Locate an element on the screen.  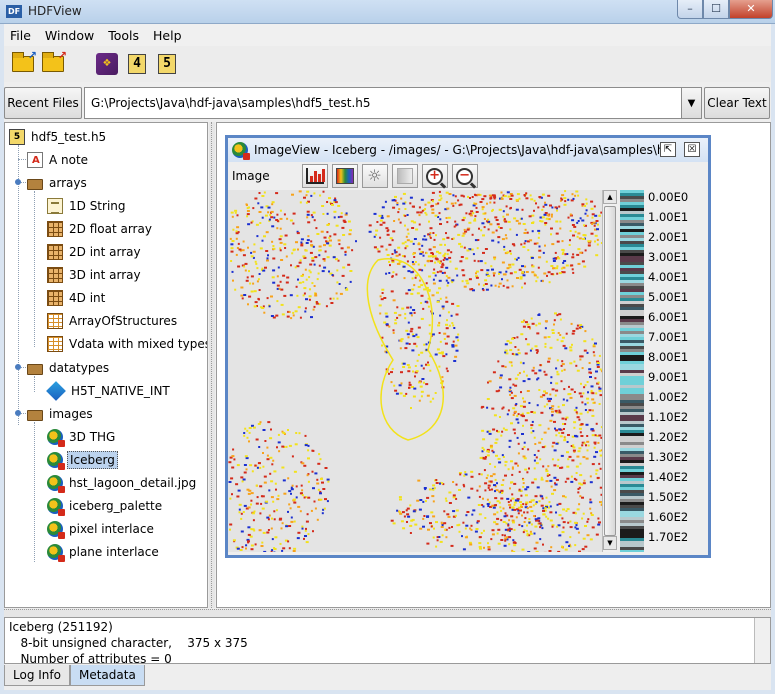
palette-label: 1.70E2 is located at coordinates (668, 537).